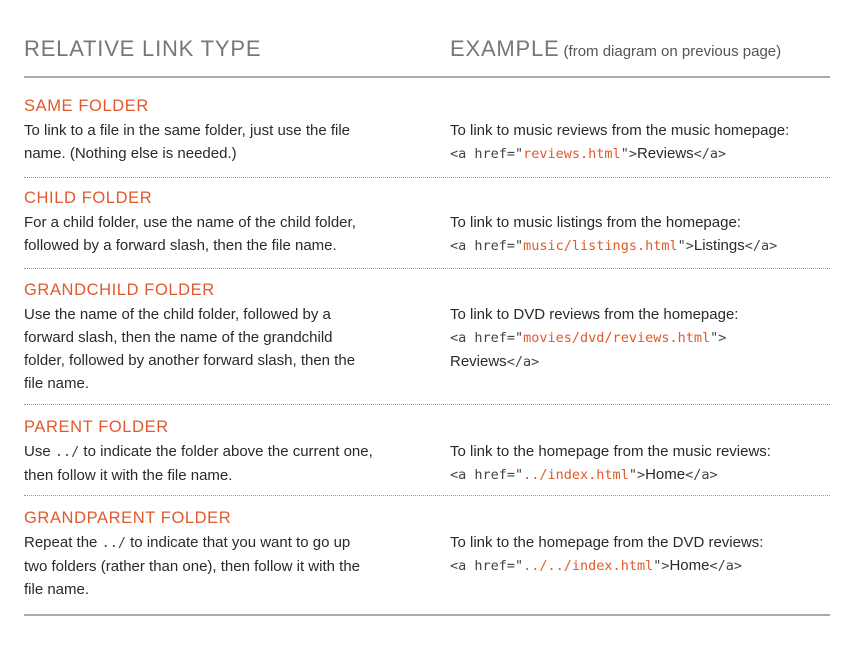 Image resolution: width=842 pixels, height=650 pixels. I want to click on example-code: <a href="movies/dvd/reviews.html">, so click(640, 338).